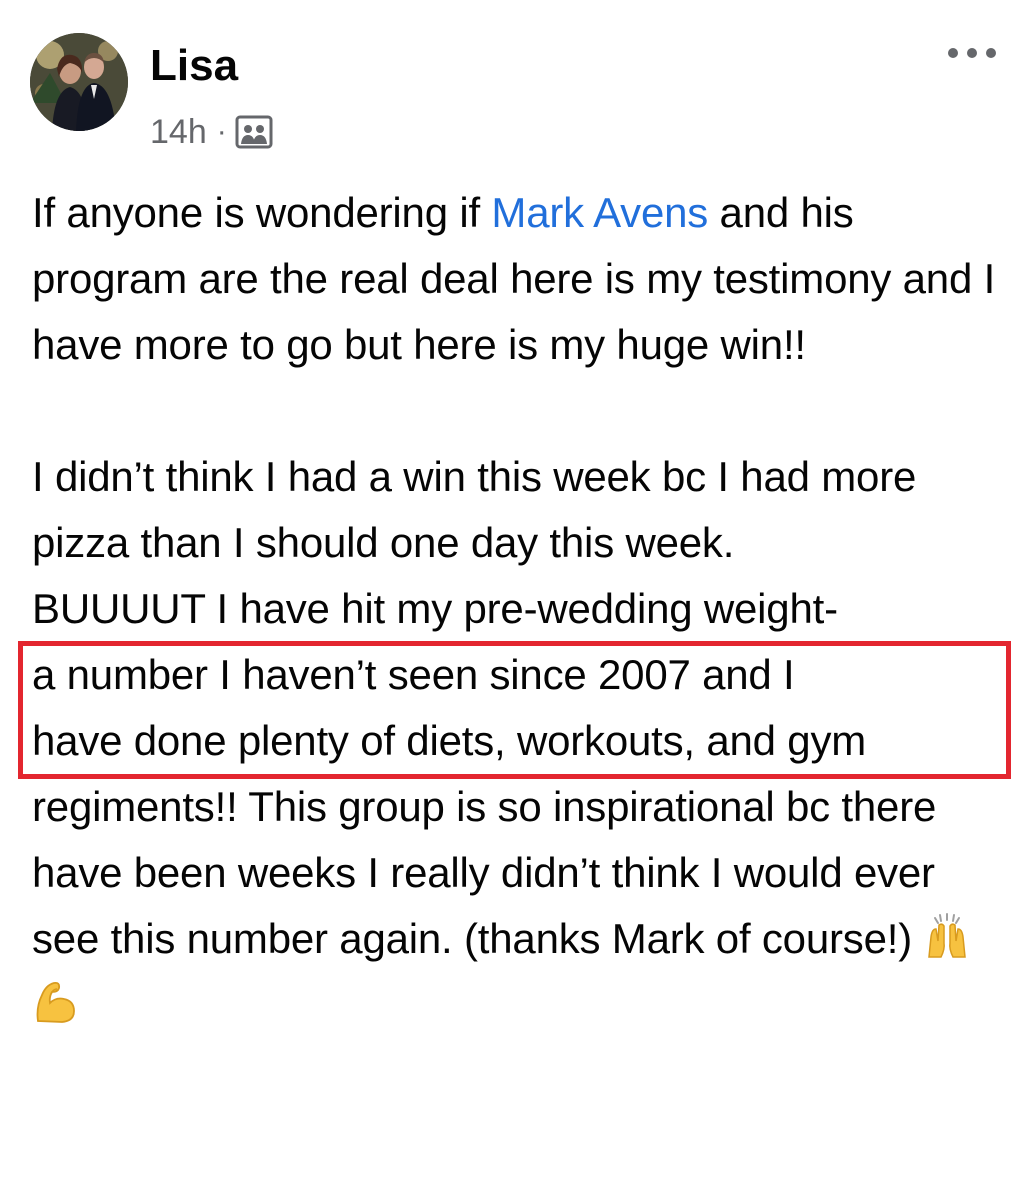  Describe the element at coordinates (178, 132) in the screenshot. I see `post-timestamp: 14h` at that location.